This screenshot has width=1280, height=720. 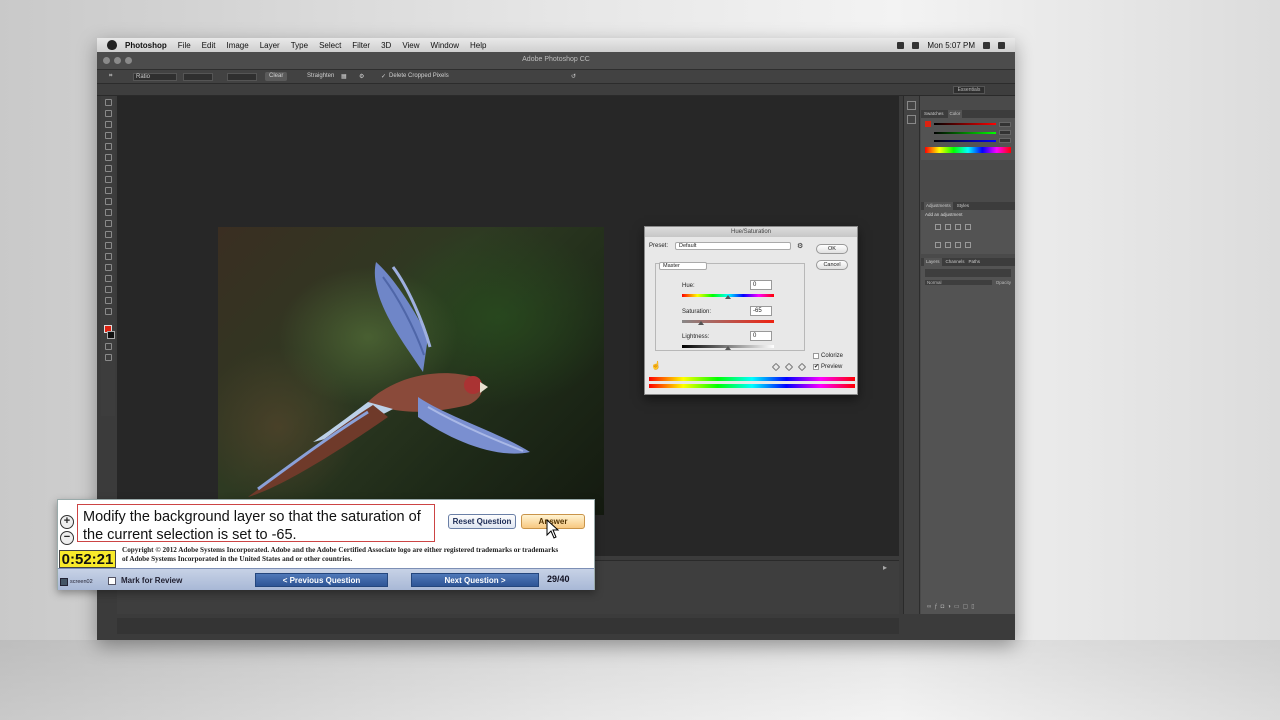 What do you see at coordinates (184, 45) in the screenshot?
I see `menu-file: File` at bounding box center [184, 45].